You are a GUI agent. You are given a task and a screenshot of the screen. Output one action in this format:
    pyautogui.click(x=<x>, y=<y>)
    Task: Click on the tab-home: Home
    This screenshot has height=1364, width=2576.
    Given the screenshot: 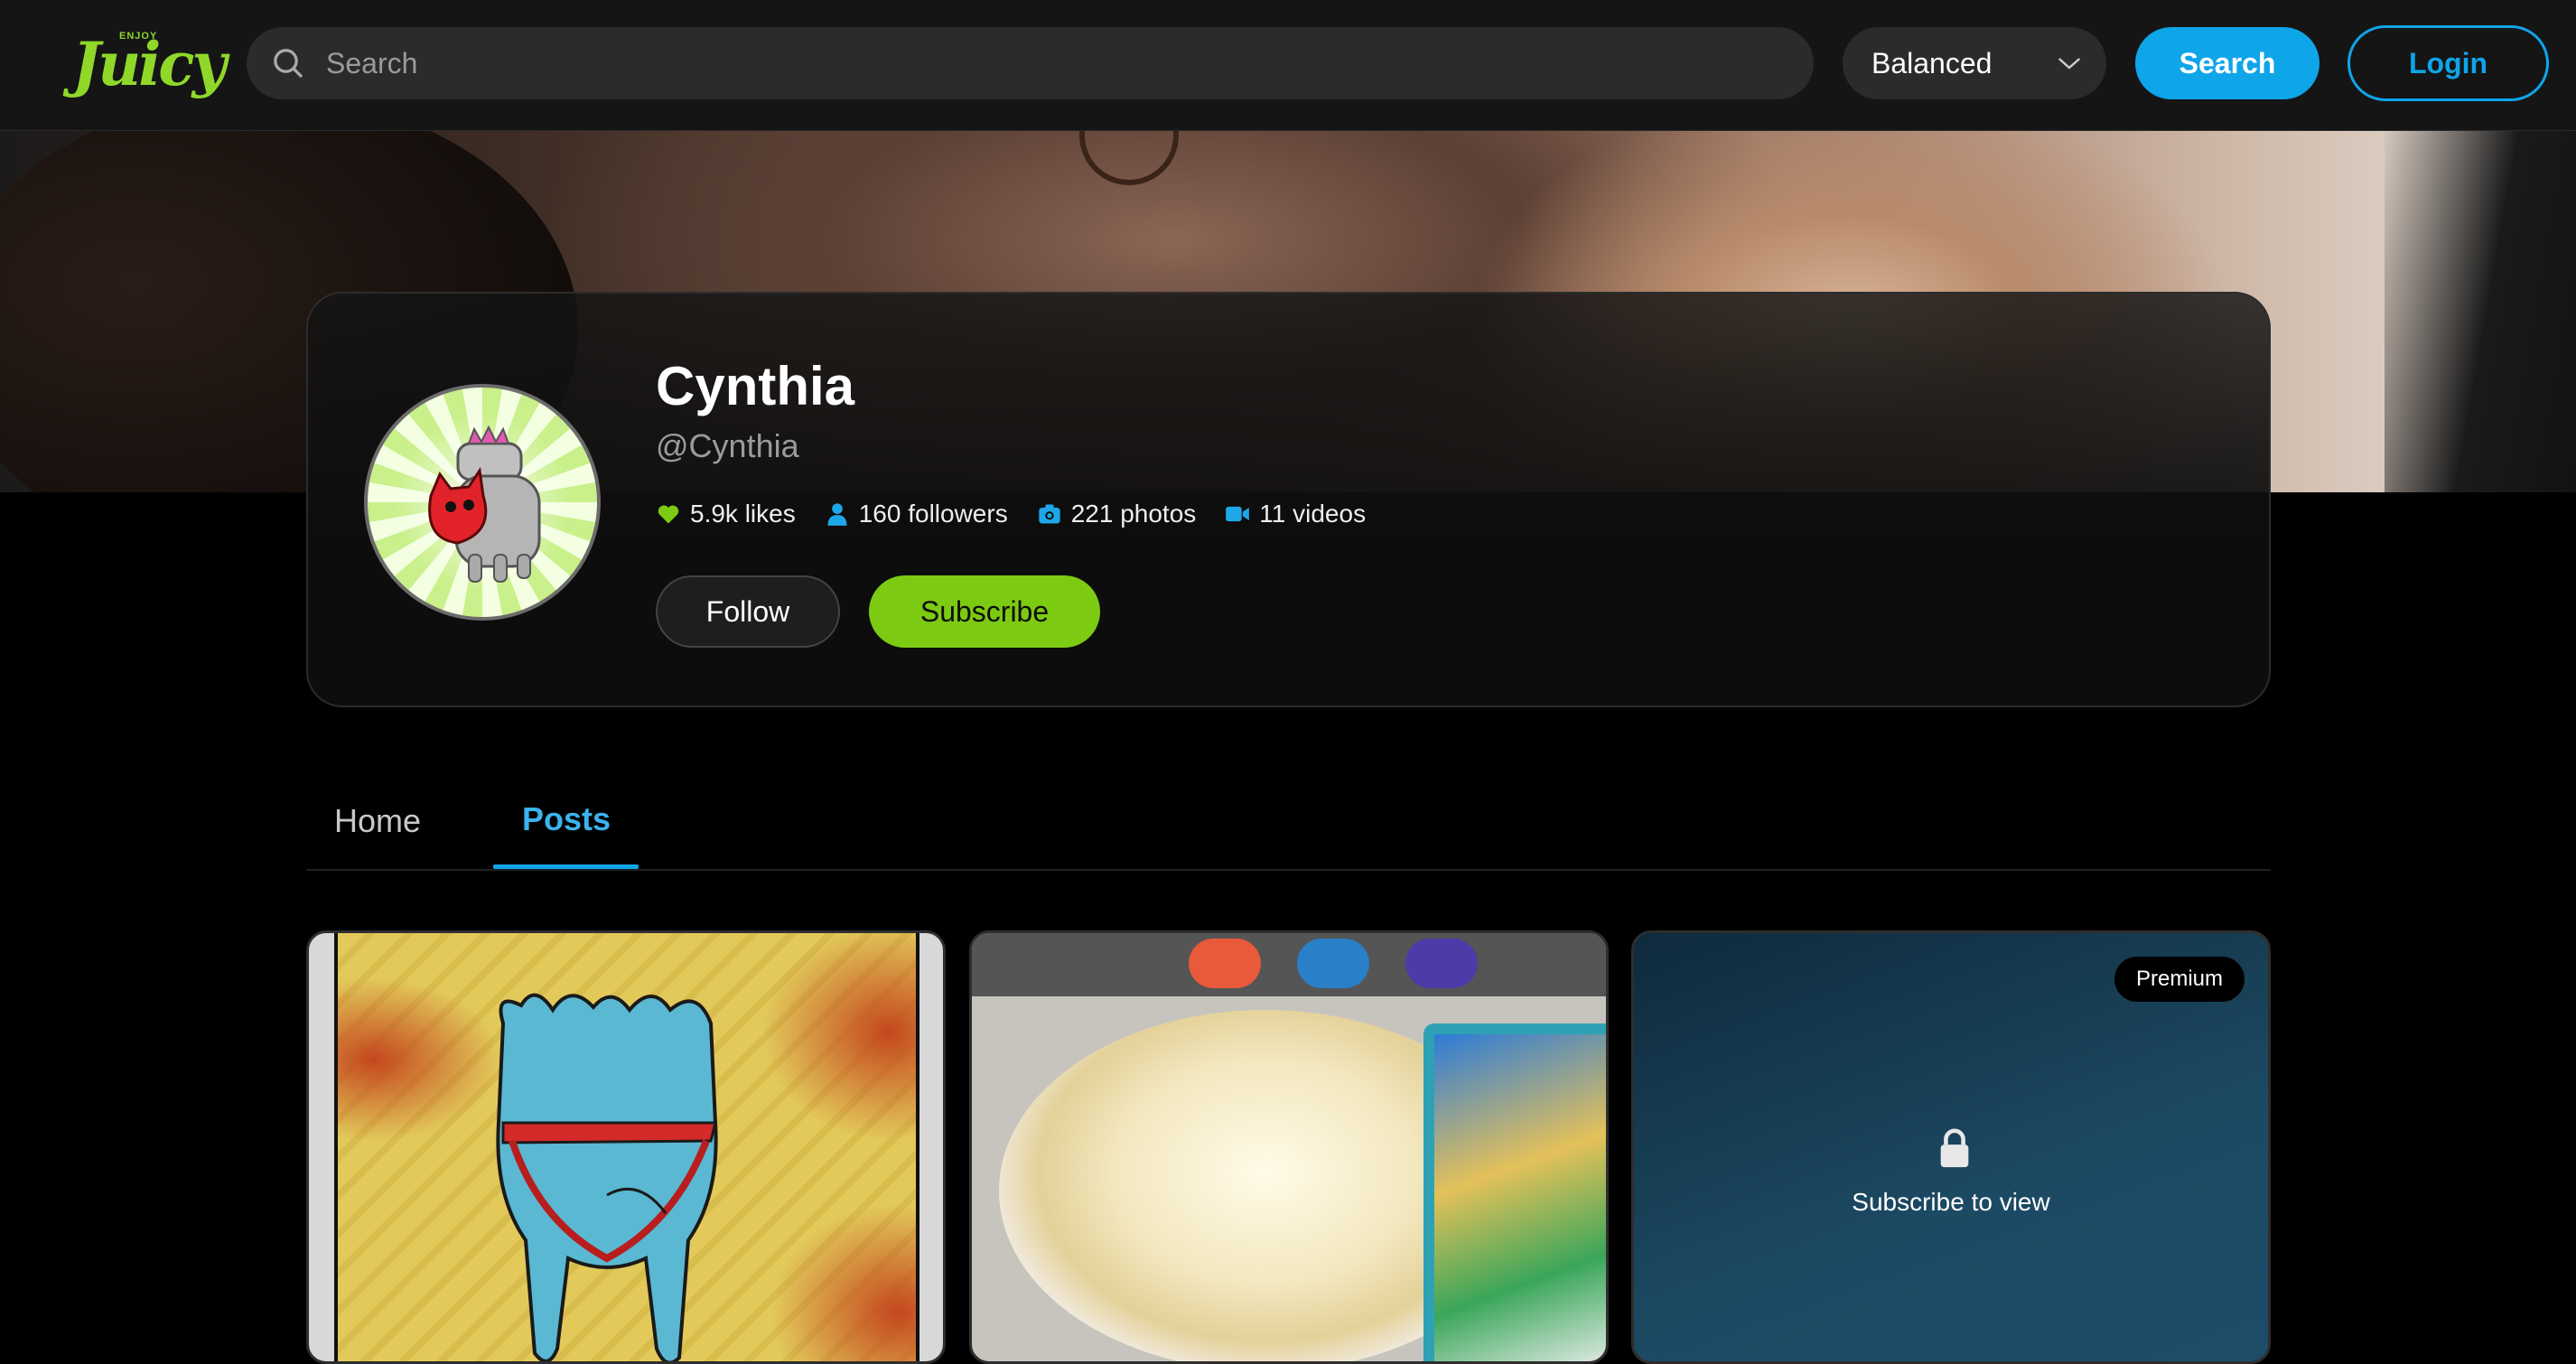 What is the action you would take?
    pyautogui.click(x=377, y=821)
    